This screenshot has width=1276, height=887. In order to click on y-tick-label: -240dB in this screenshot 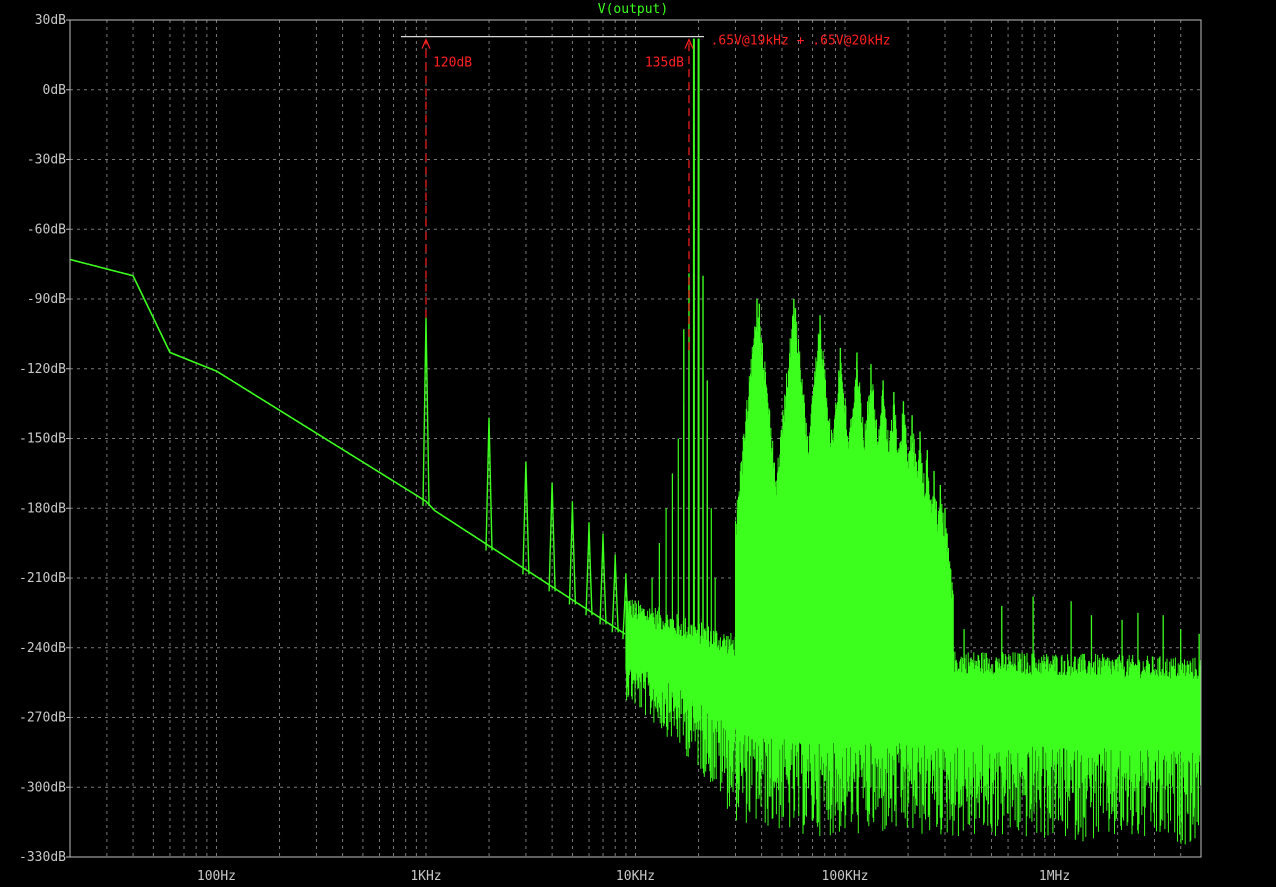, I will do `click(42, 648)`.